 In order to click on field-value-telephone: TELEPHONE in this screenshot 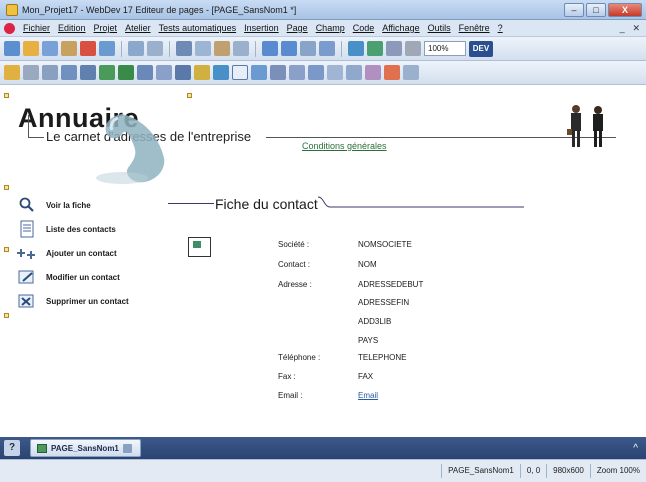, I will do `click(382, 357)`.